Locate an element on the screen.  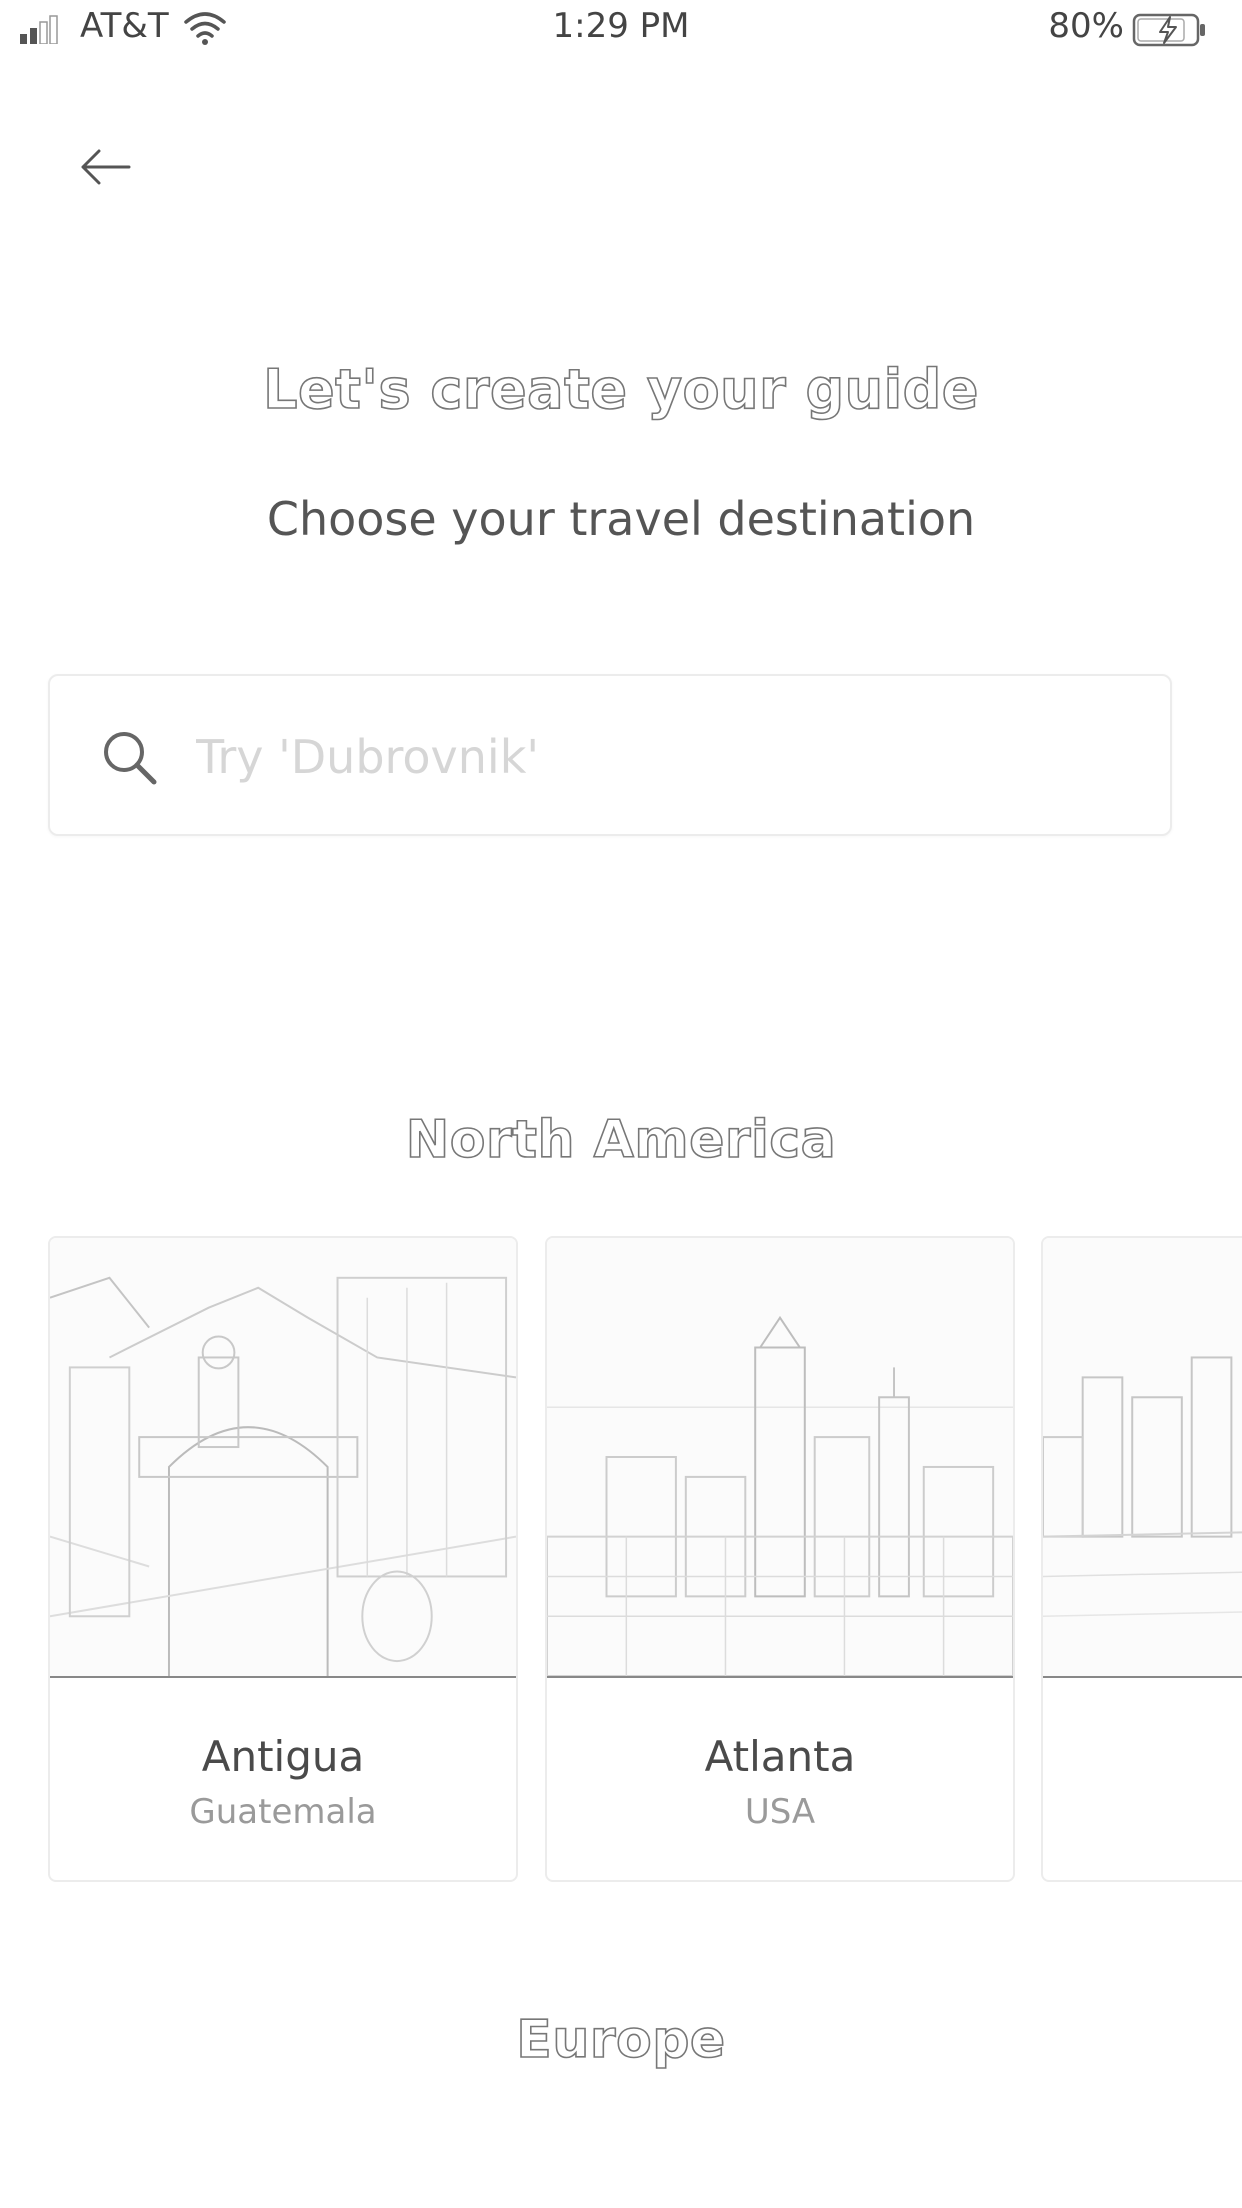
battery-percentage: 80% is located at coordinates (1086, 26).